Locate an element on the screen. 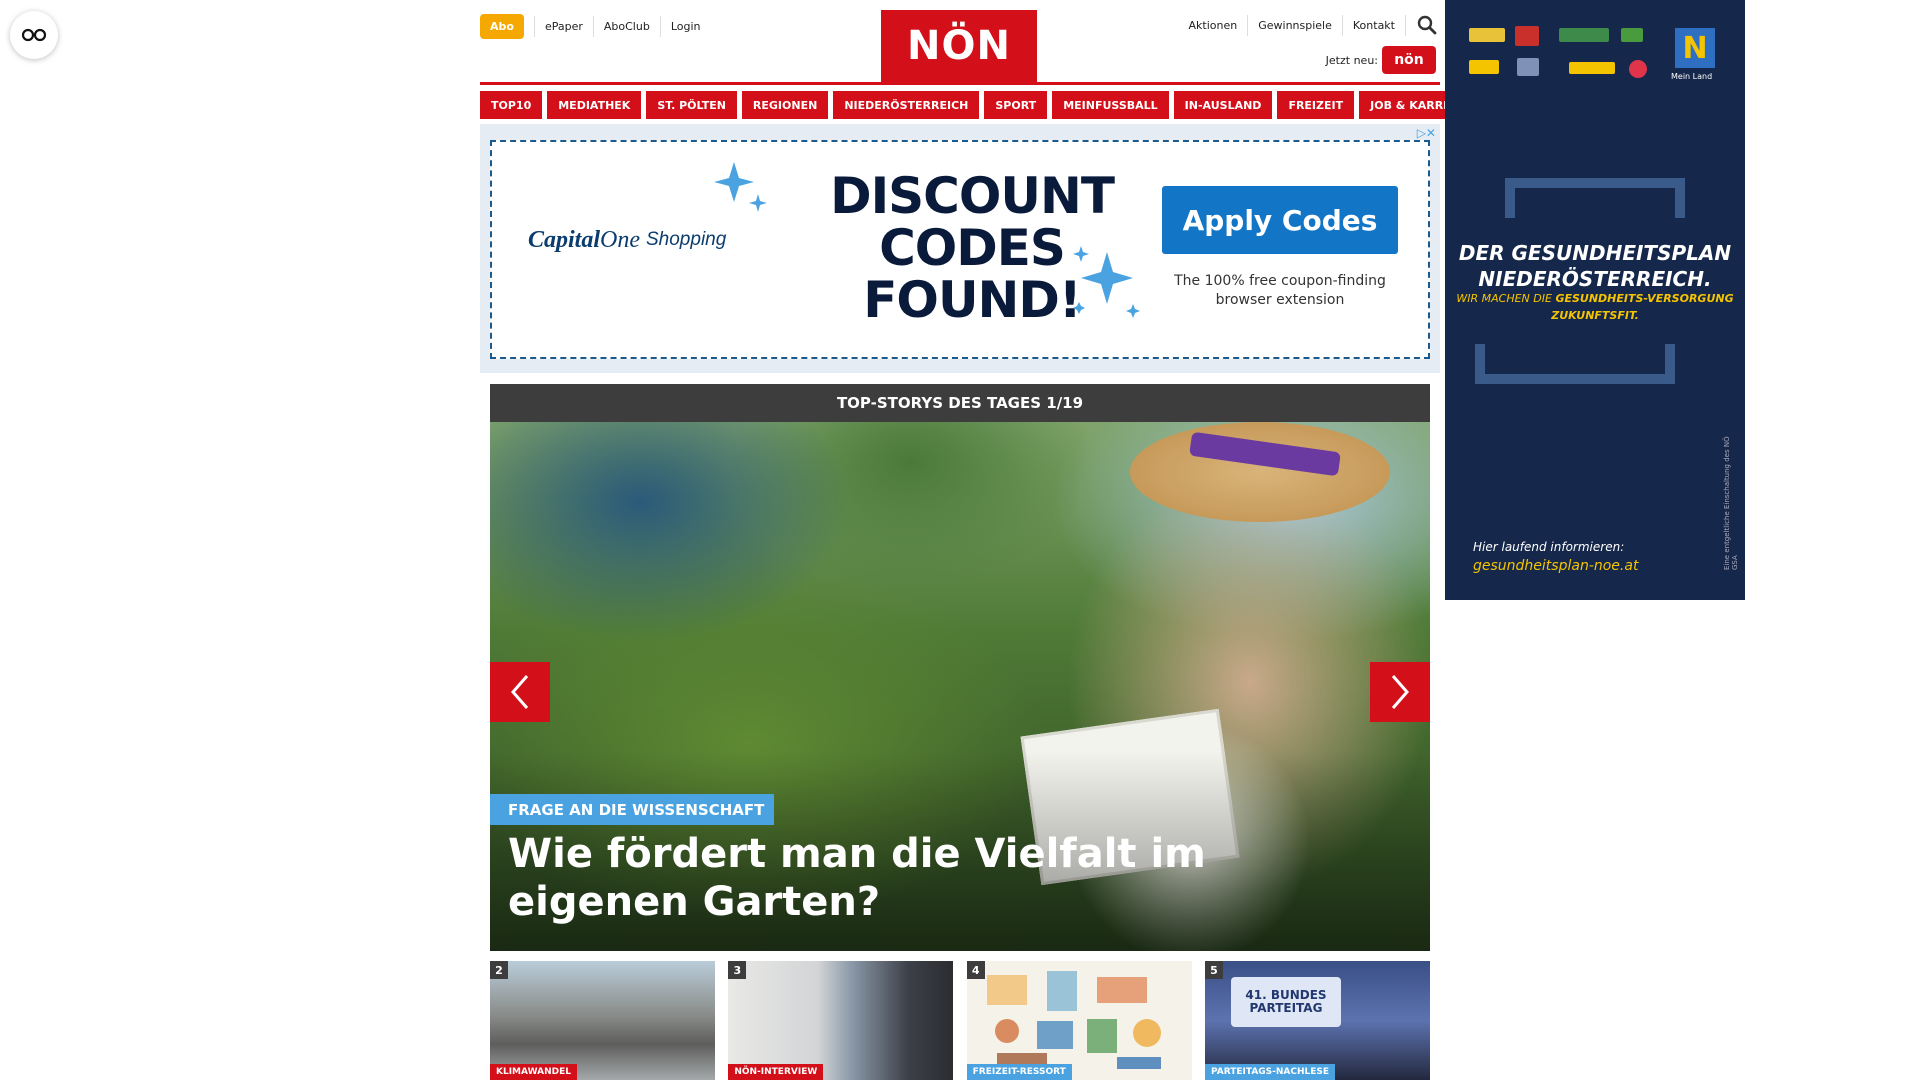  site-logo: NÖN is located at coordinates (959, 46).